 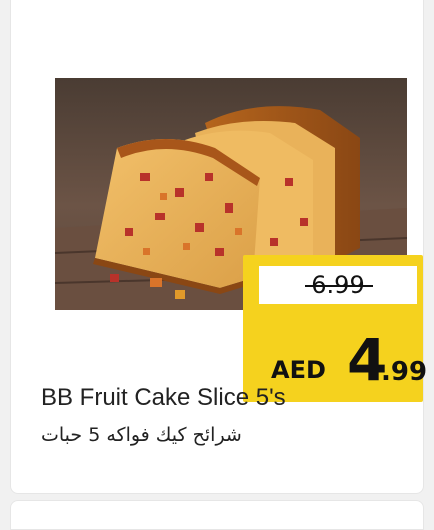 I want to click on price-tag: 6.99 AED 4 .99, so click(x=335, y=328).